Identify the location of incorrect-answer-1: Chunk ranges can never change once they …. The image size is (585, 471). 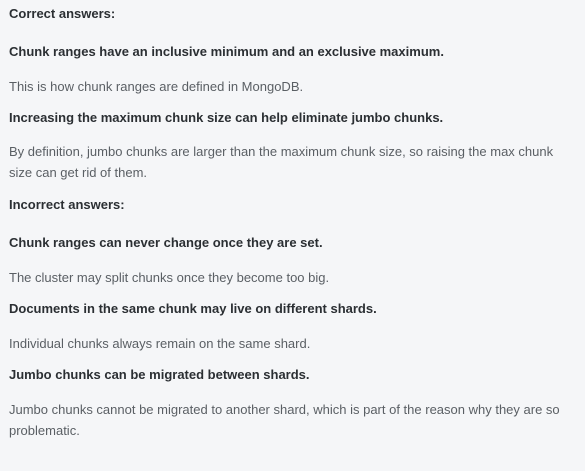
(293, 261).